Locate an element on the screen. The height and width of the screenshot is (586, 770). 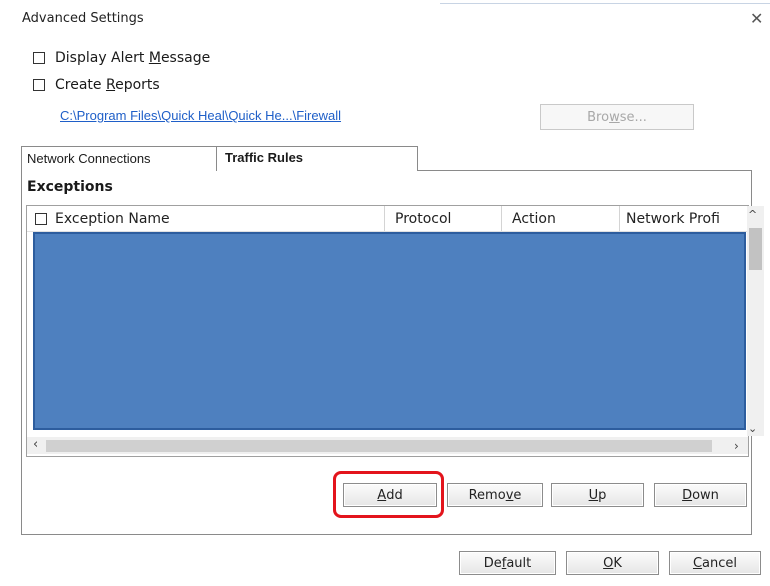
column-action: Action is located at coordinates (561, 218).